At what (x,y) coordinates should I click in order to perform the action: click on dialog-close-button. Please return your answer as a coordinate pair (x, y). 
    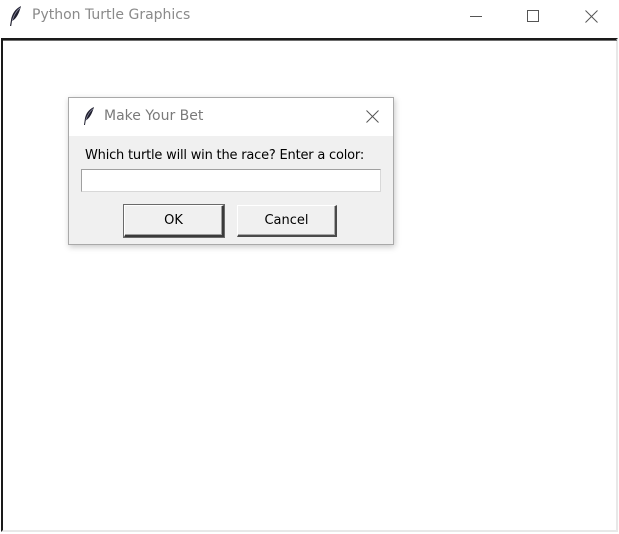
    Looking at the image, I should click on (372, 117).